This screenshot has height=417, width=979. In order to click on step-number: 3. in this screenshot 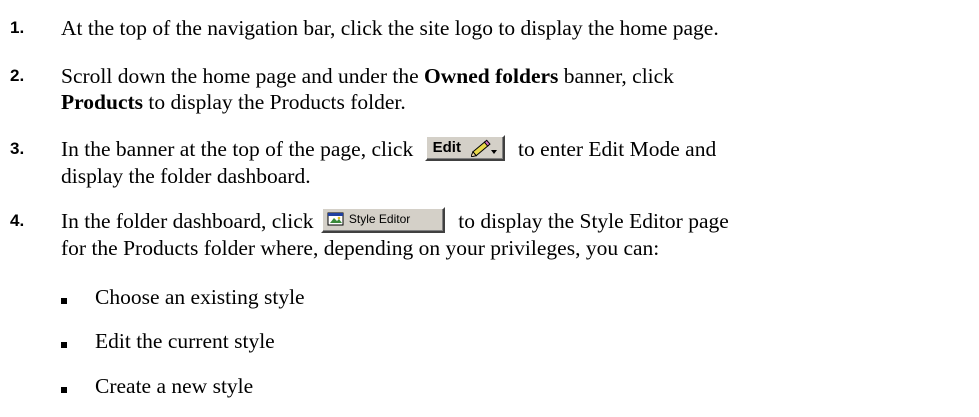, I will do `click(17, 148)`.